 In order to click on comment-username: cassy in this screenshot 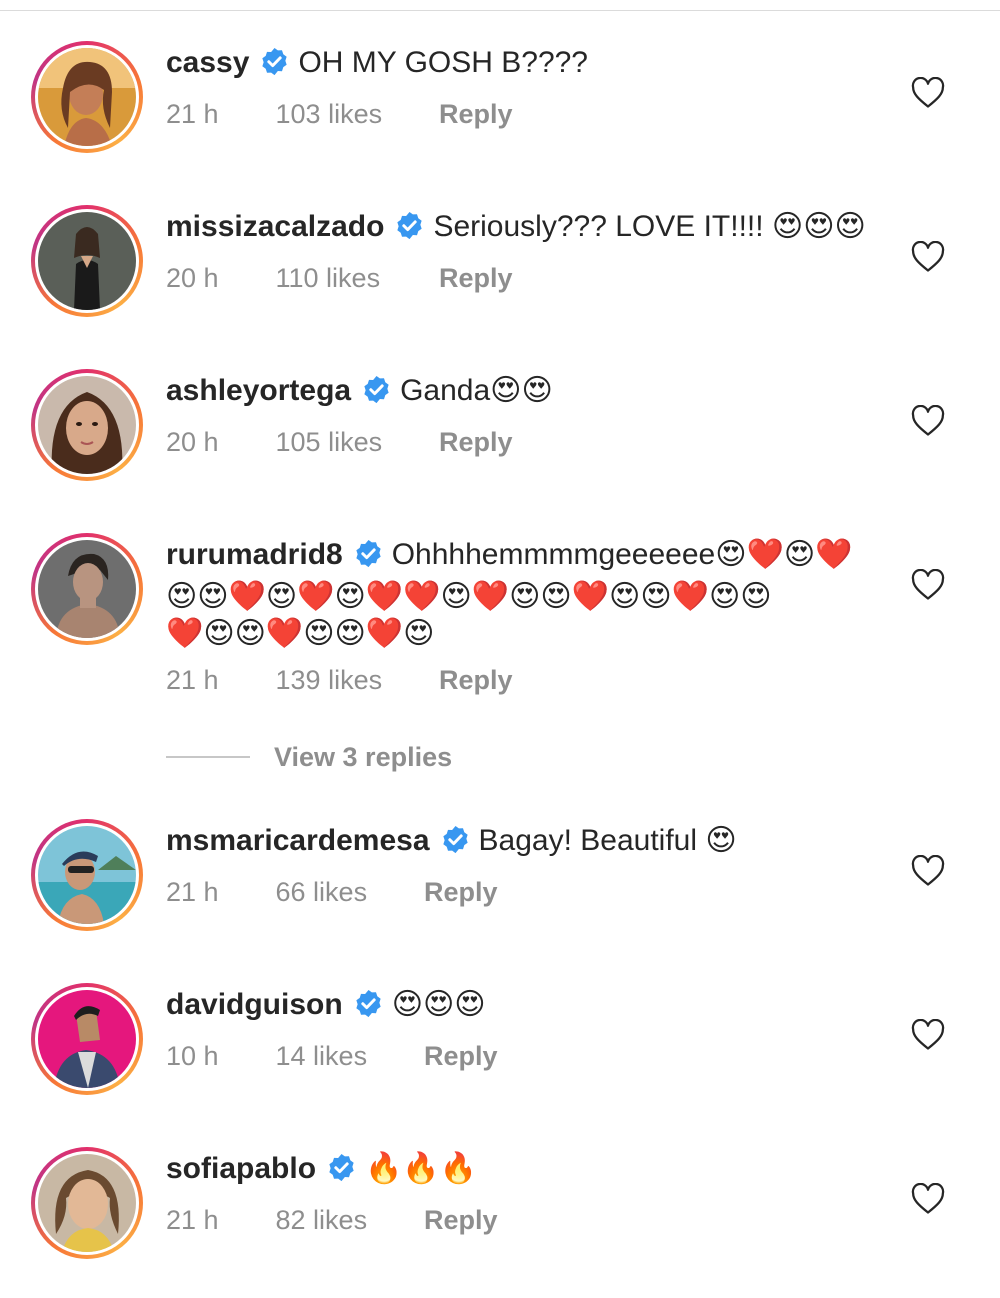, I will do `click(207, 62)`.